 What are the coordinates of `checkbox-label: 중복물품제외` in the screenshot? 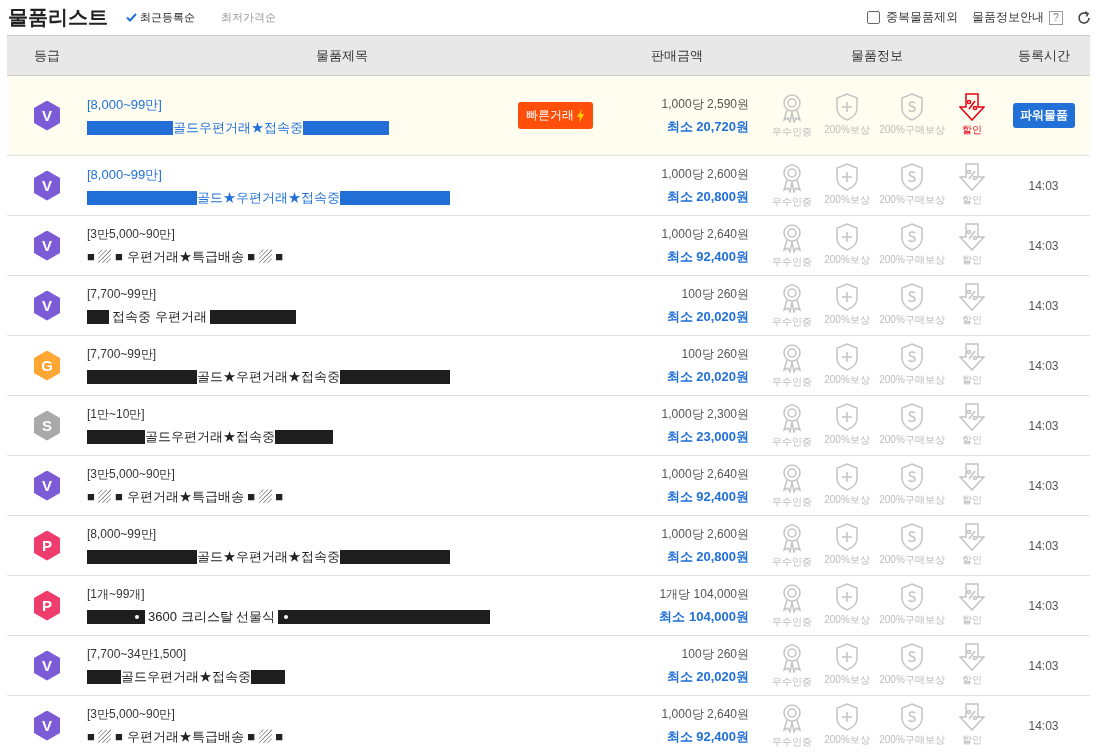 It's located at (922, 17).